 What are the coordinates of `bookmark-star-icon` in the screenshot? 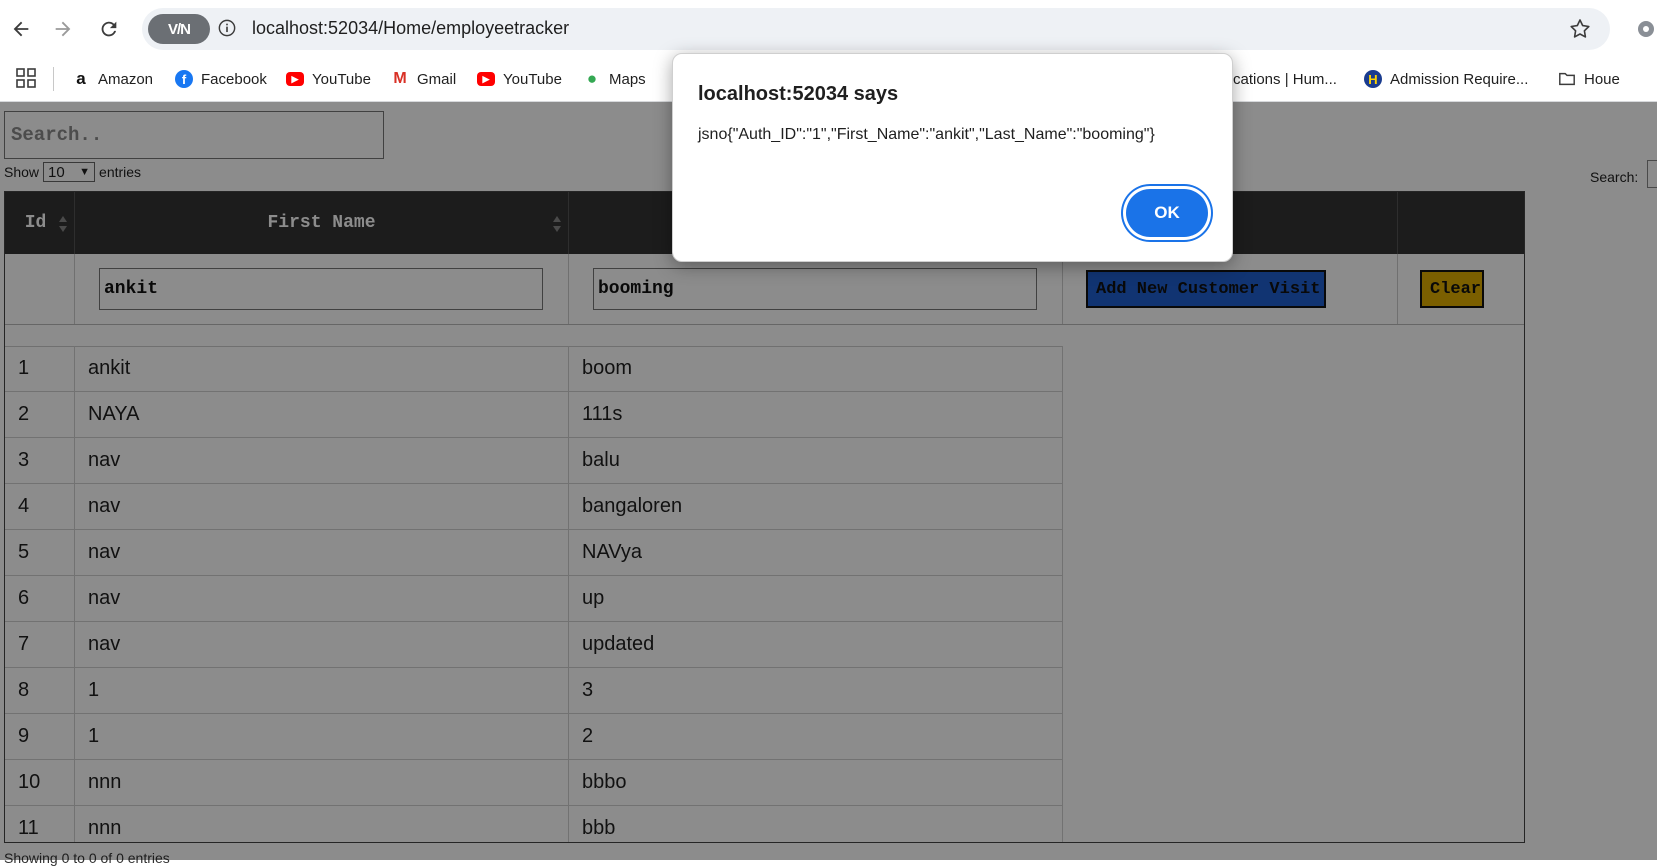 It's located at (1580, 29).